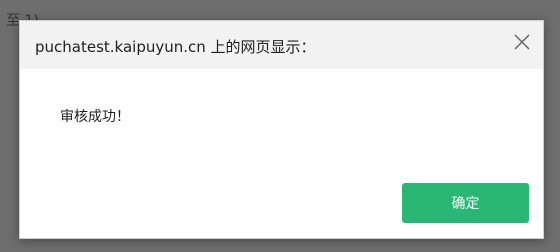  What do you see at coordinates (465, 203) in the screenshot?
I see `ok-button: 确定` at bounding box center [465, 203].